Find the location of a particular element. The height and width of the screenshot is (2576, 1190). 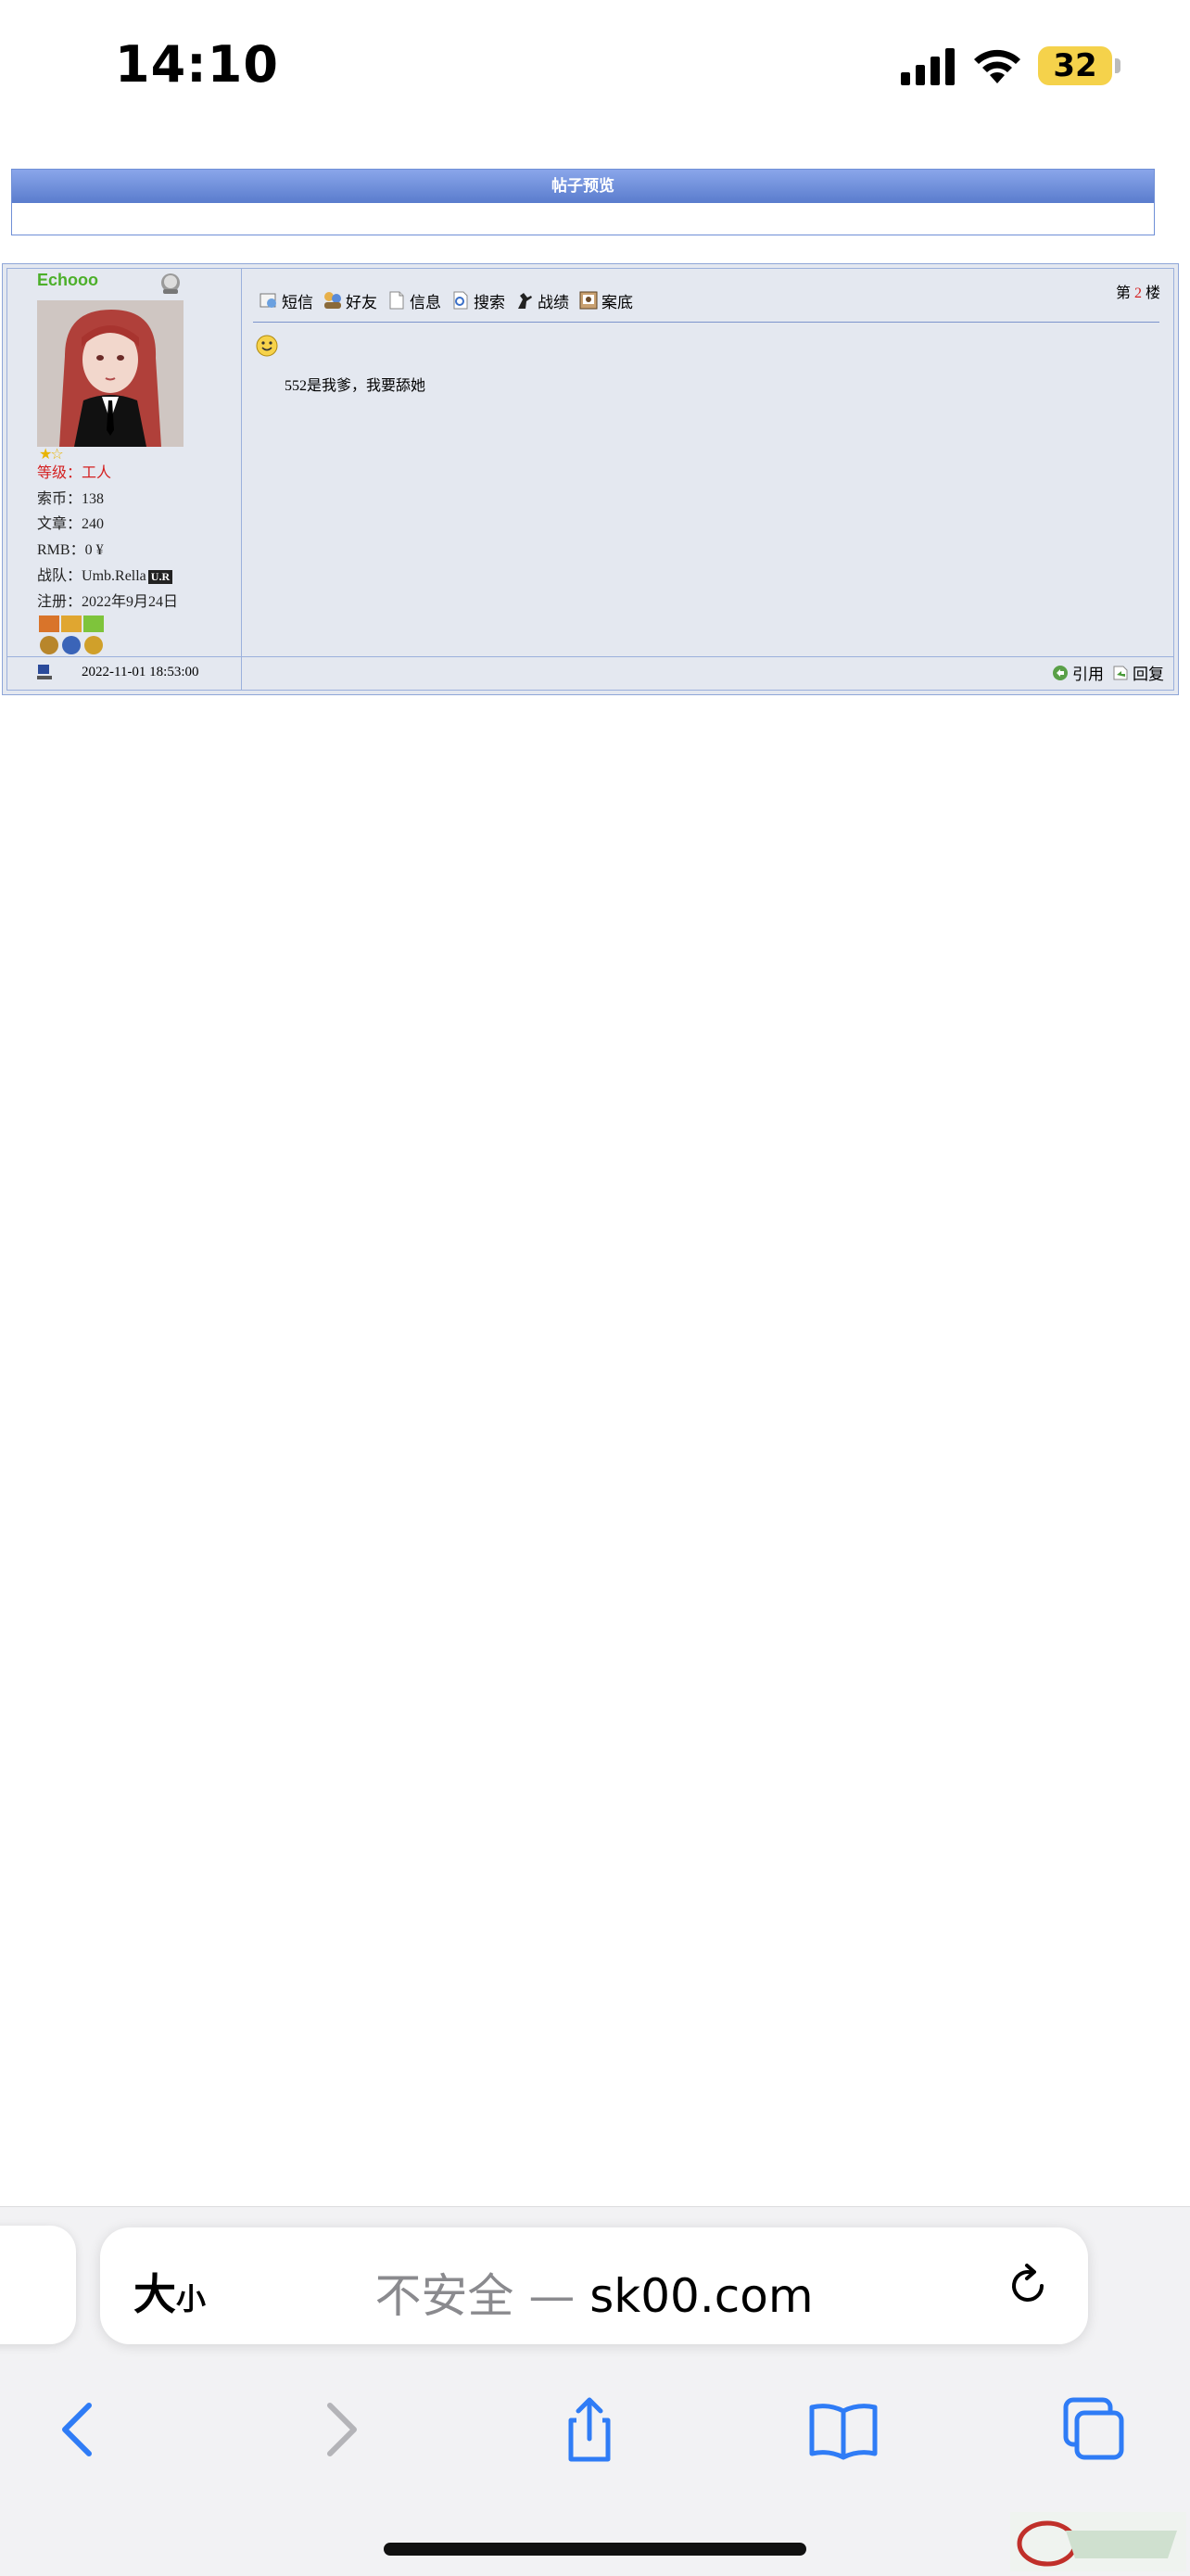

share-icon is located at coordinates (589, 2429).